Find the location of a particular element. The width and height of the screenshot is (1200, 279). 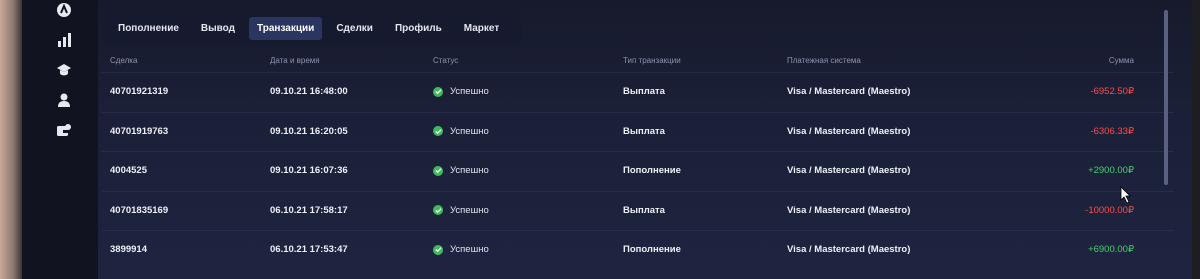

tab-withdraw: Вывод is located at coordinates (218, 28).